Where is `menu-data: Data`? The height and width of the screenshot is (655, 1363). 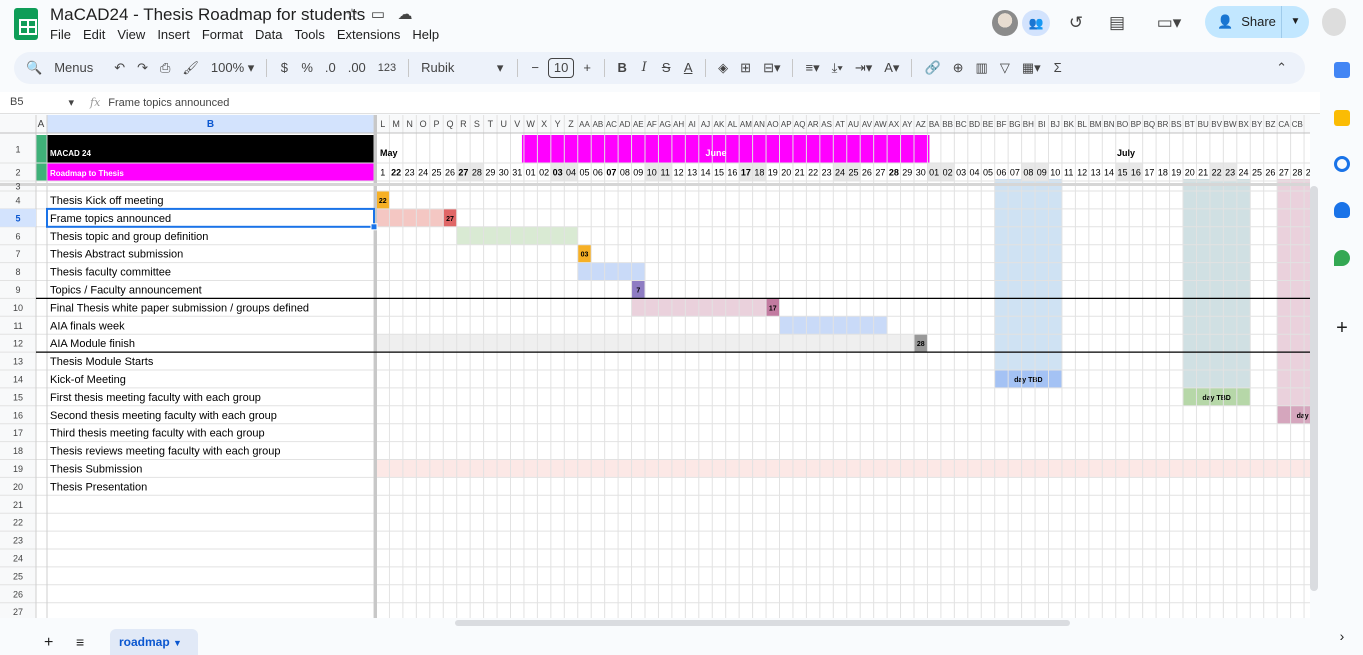 menu-data: Data is located at coordinates (268, 35).